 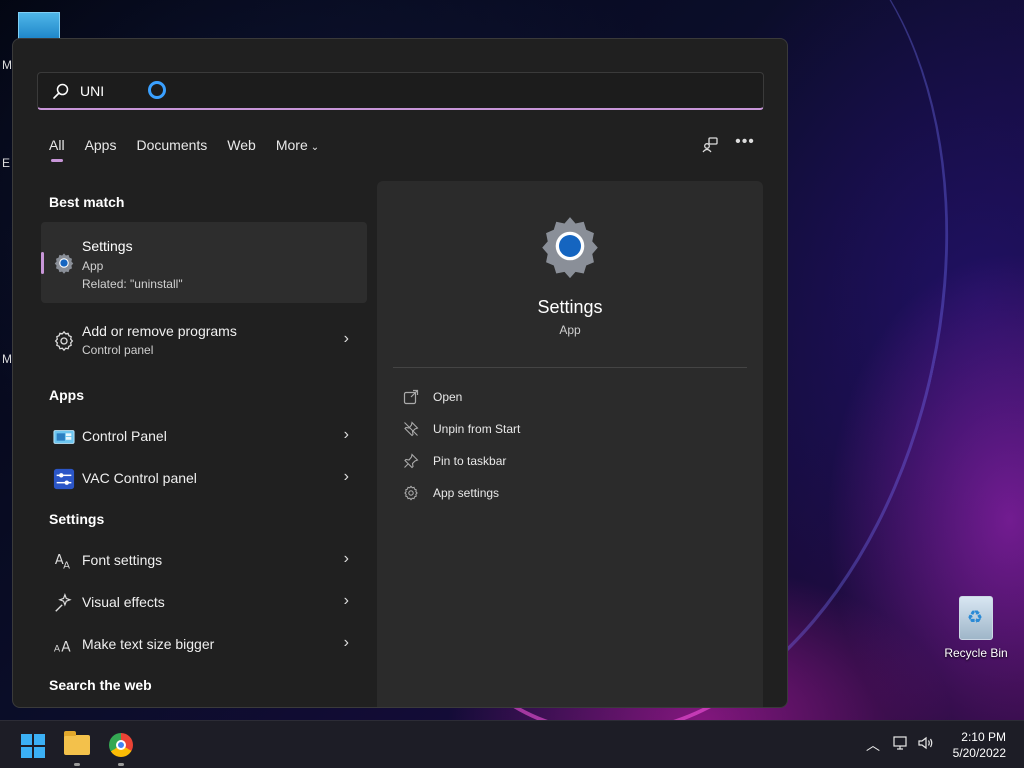 I want to click on desktop-label-fragment: E, so click(x=6, y=163).